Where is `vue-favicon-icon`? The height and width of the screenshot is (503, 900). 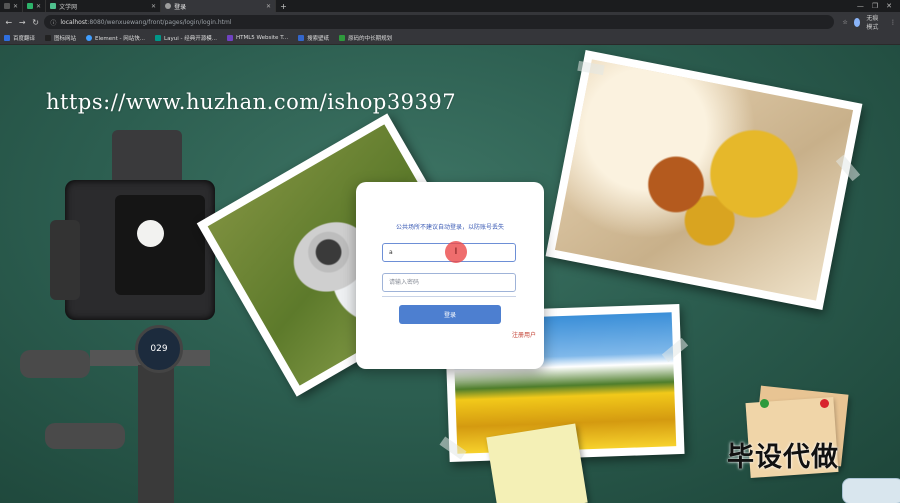
vue-favicon-icon is located at coordinates (53, 6).